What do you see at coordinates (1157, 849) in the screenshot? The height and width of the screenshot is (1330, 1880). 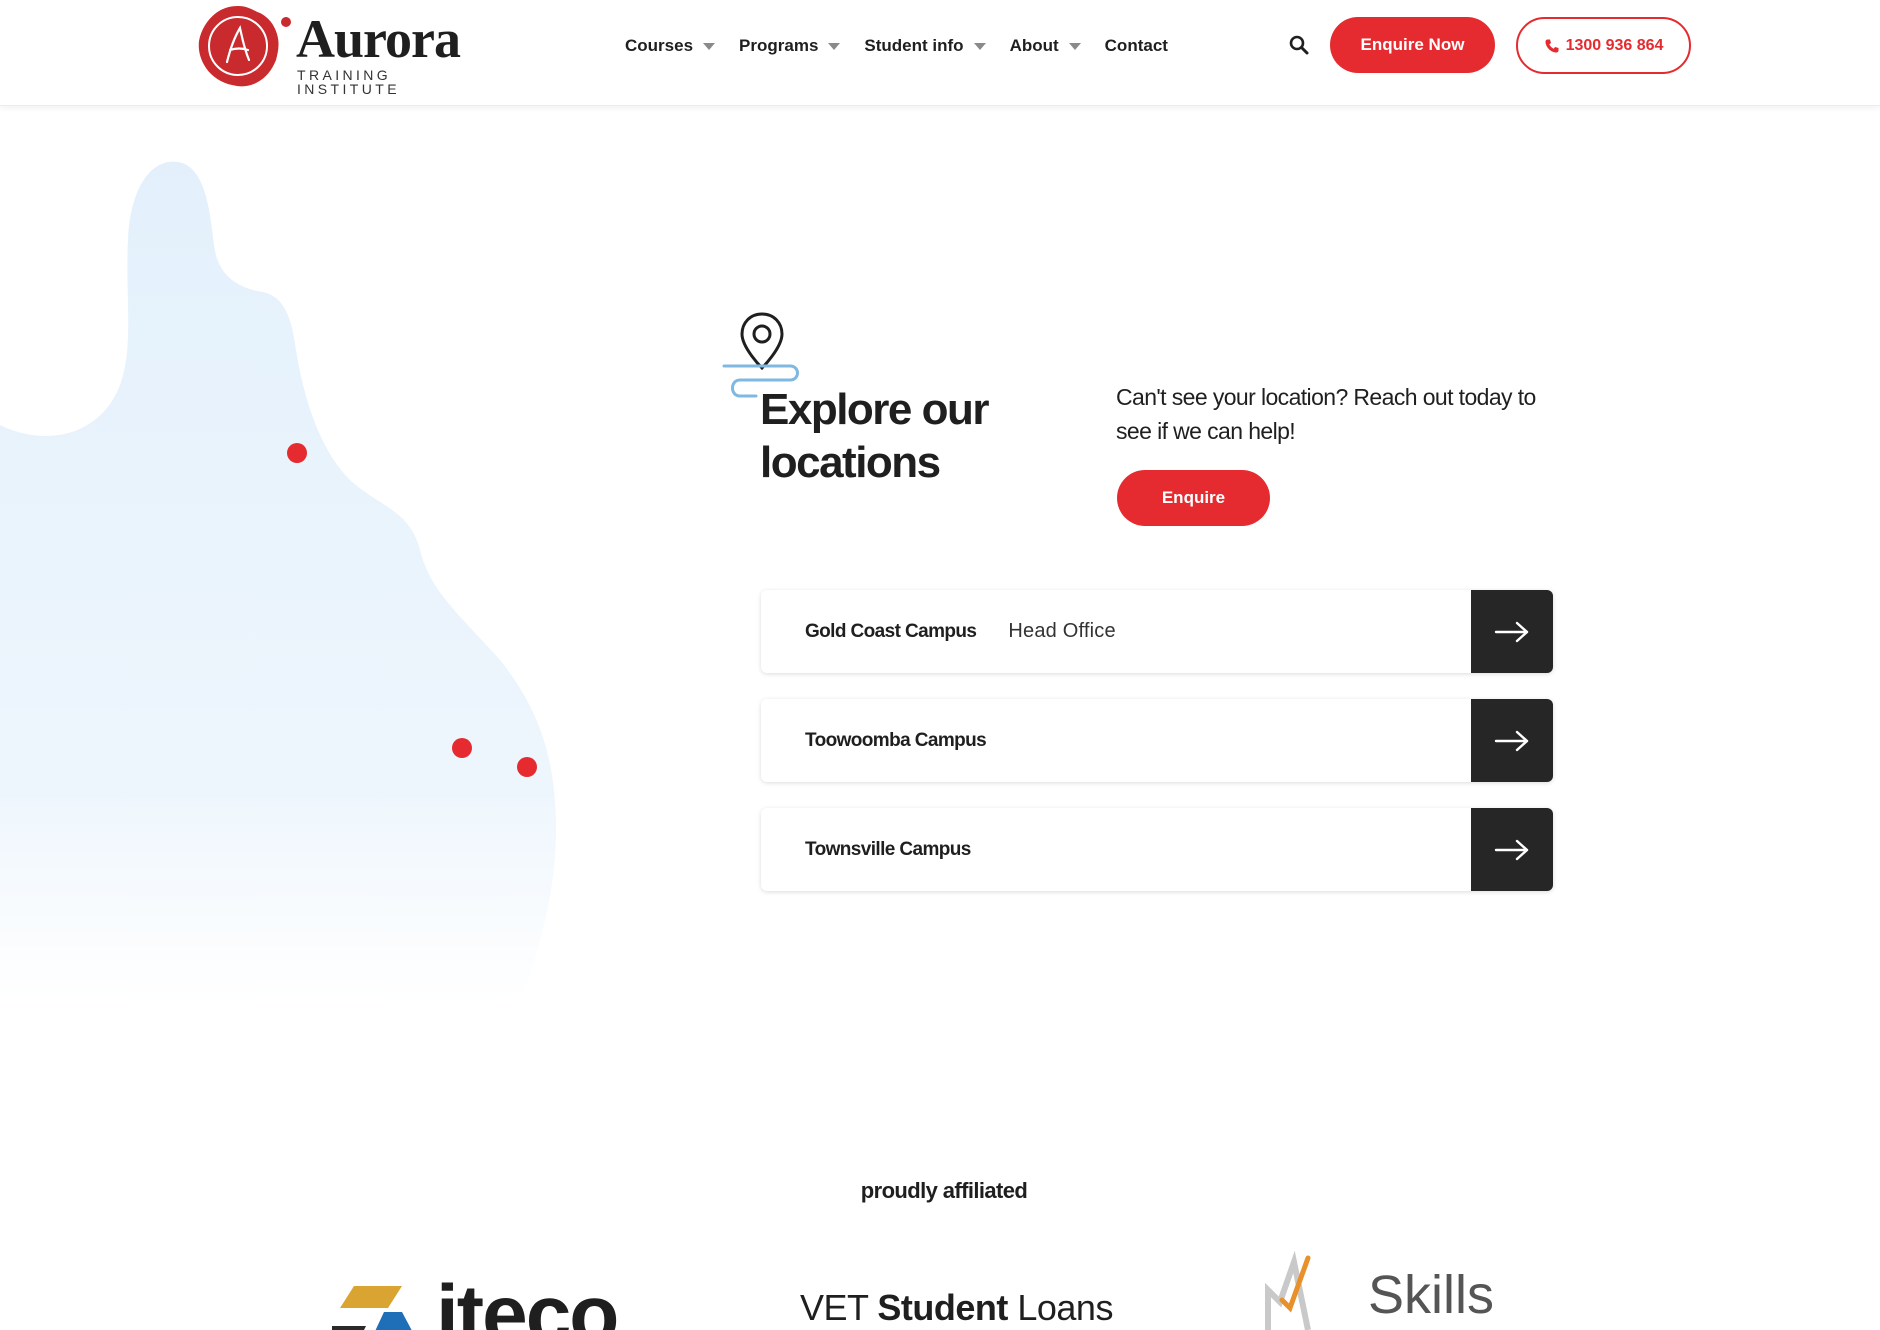 I see `campus-card-townsville: Townsville Campus` at bounding box center [1157, 849].